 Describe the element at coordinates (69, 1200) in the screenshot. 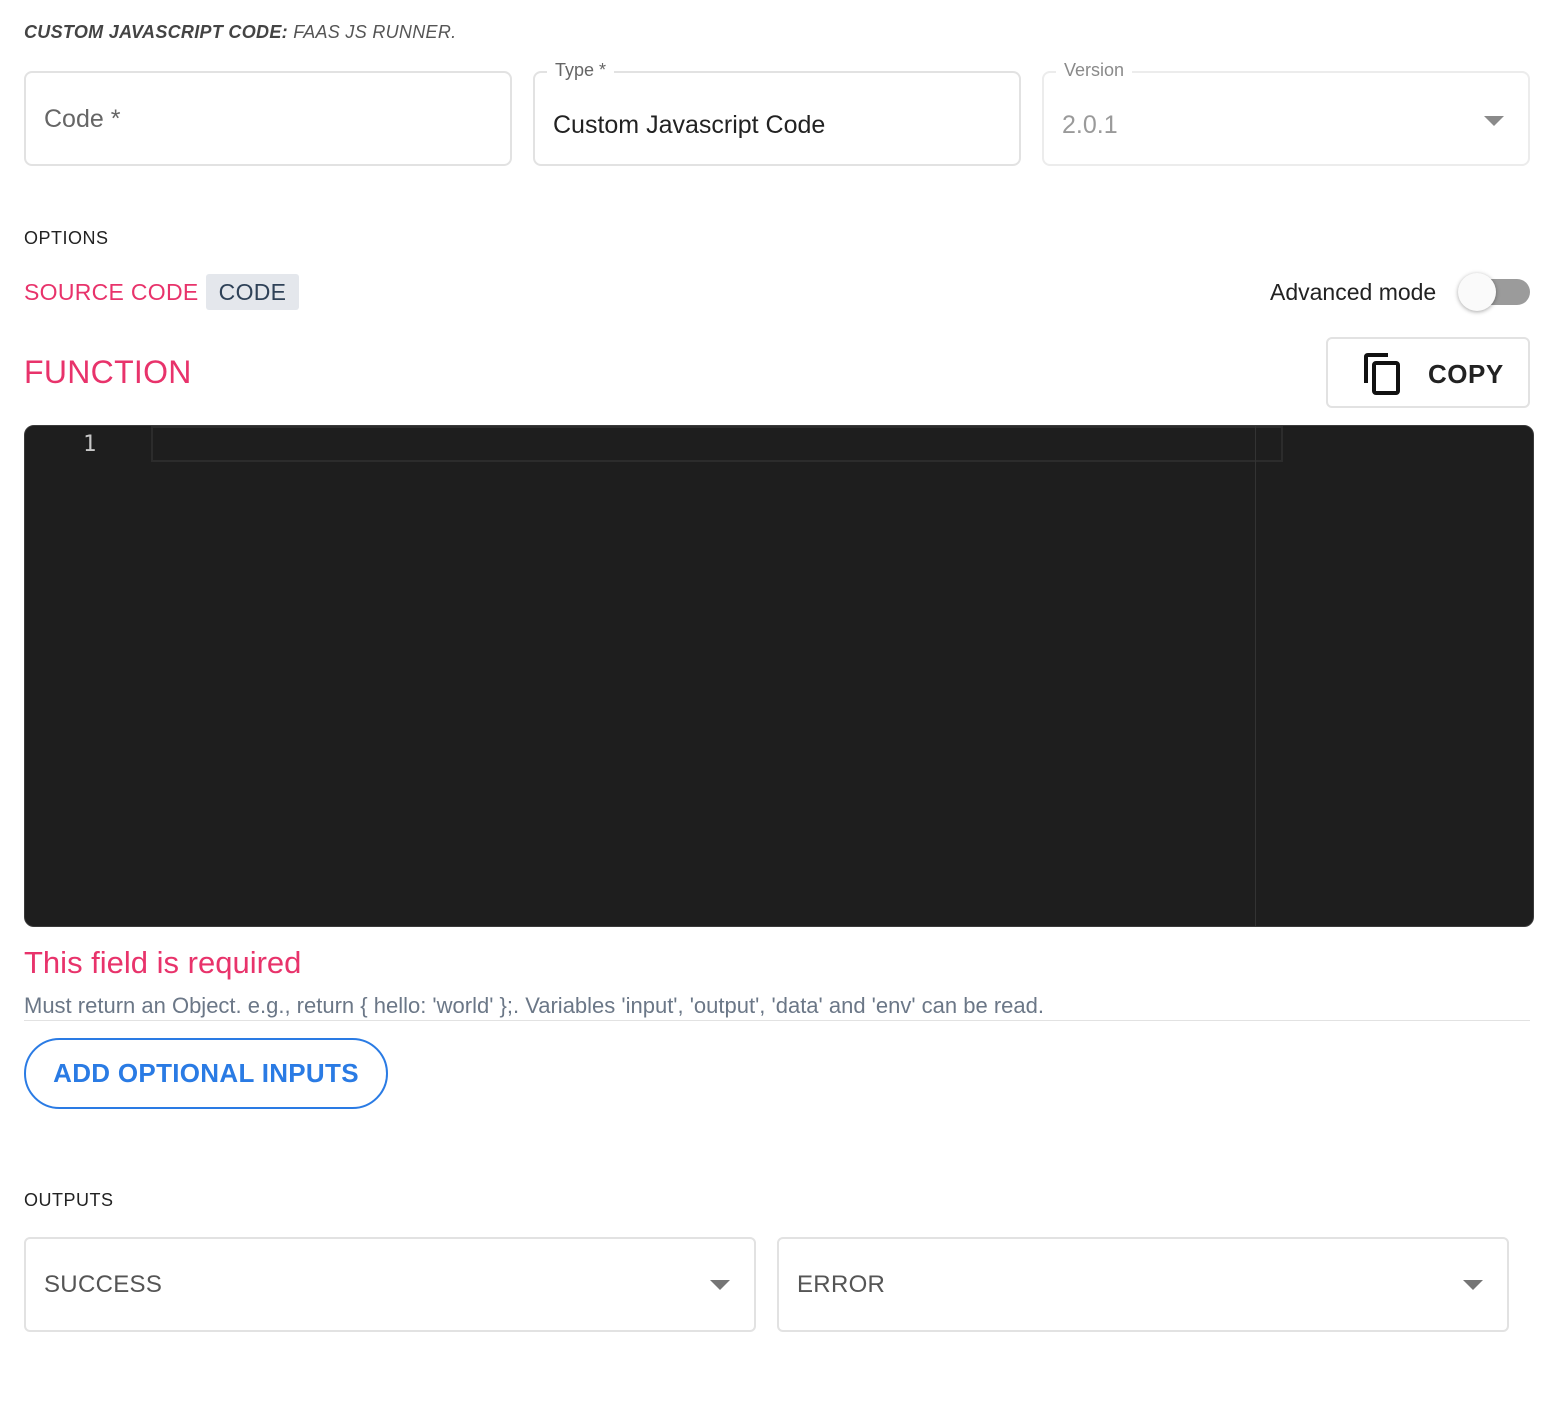

I see `outputs-section-title: OUTPUTS` at that location.